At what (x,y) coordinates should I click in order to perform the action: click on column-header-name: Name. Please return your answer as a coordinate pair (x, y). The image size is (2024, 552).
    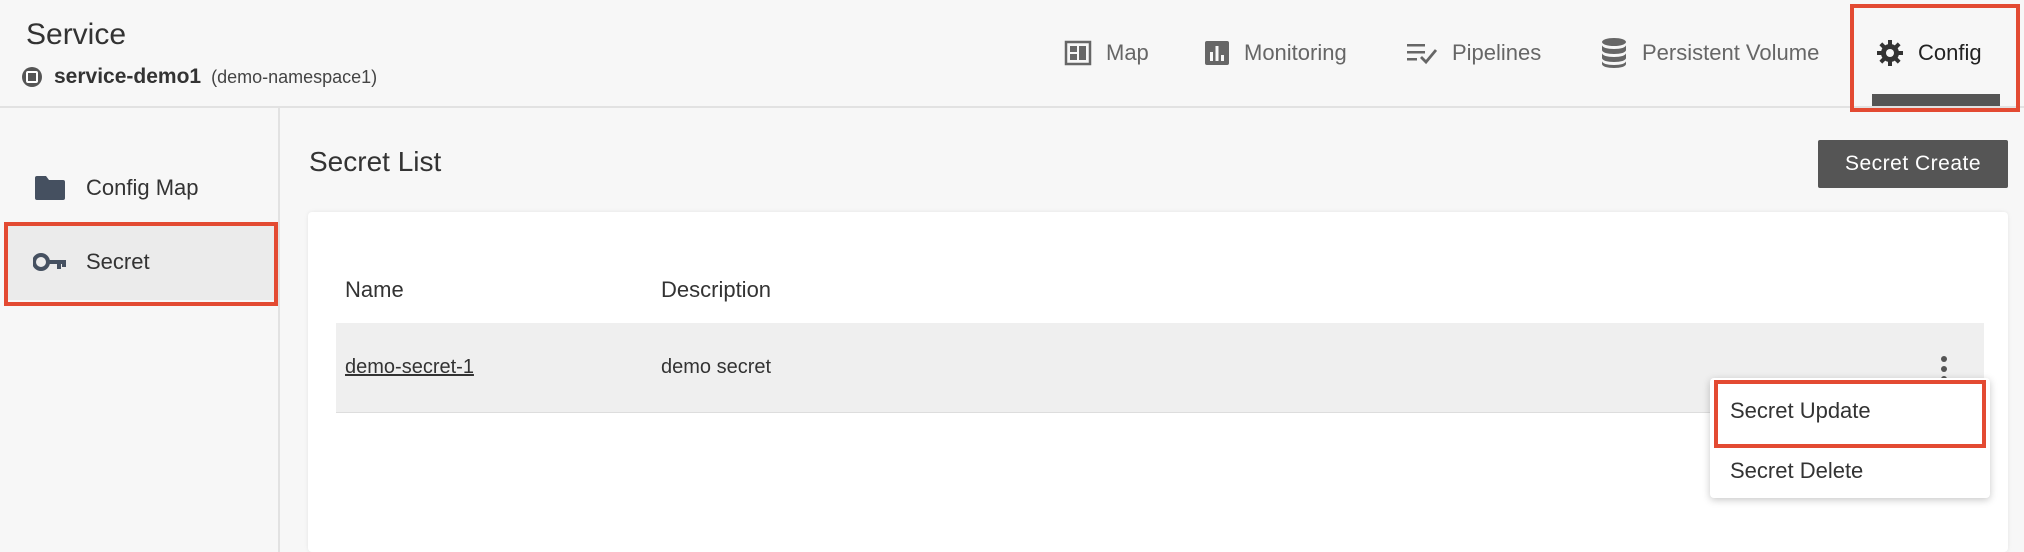
    Looking at the image, I should click on (374, 289).